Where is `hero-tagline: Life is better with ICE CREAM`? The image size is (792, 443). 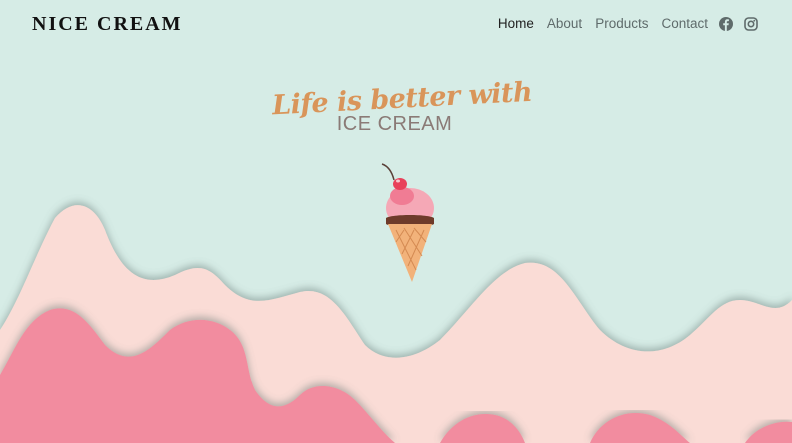
hero-tagline: Life is better with ICE CREAM is located at coordinates (401, 106).